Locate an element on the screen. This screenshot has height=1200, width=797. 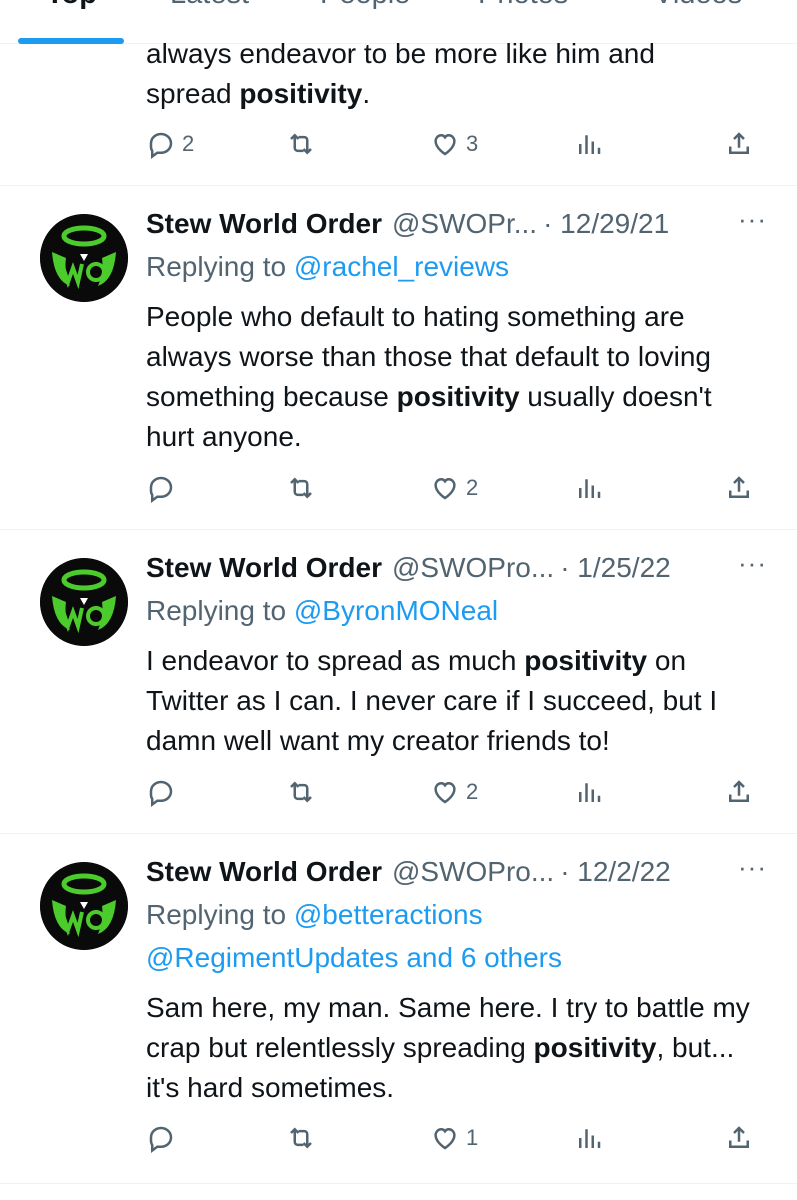
tab-people: People is located at coordinates (365, 5).